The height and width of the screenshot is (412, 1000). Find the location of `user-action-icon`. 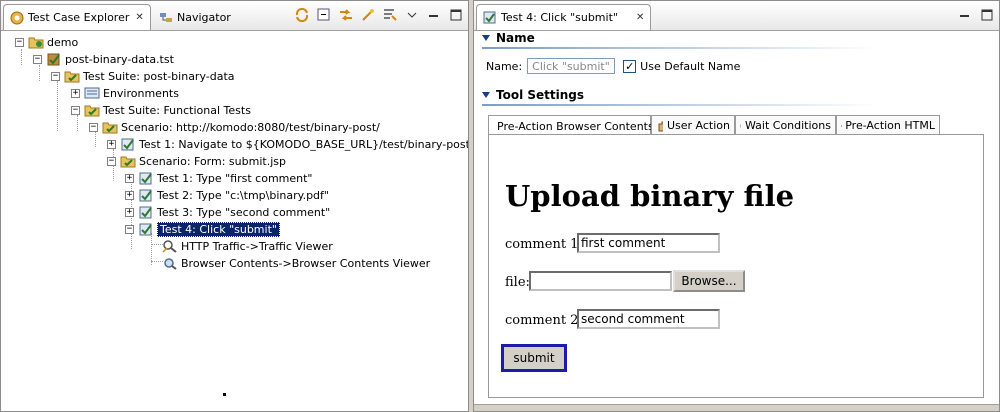

user-action-icon is located at coordinates (660, 126).